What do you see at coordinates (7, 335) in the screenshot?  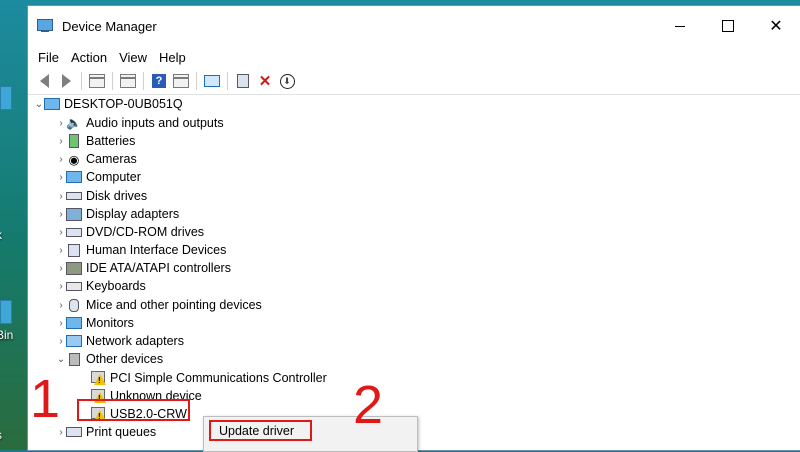 I see `desktop-label: Bin` at bounding box center [7, 335].